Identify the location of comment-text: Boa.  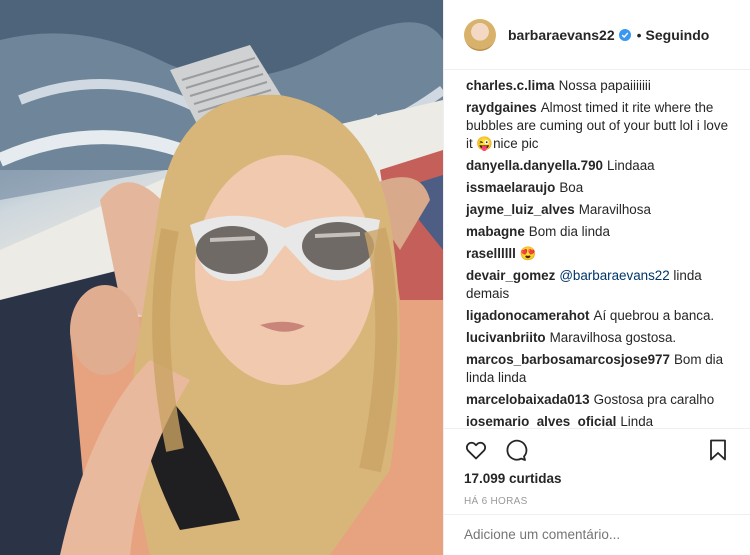
(571, 187).